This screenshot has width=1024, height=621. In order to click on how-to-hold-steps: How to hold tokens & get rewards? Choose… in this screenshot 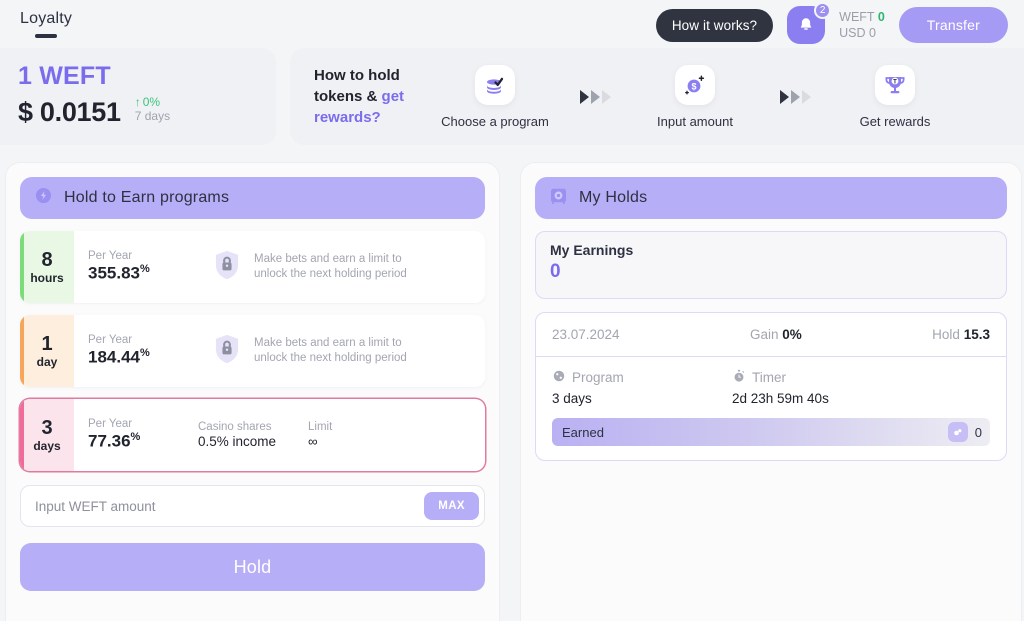, I will do `click(657, 96)`.